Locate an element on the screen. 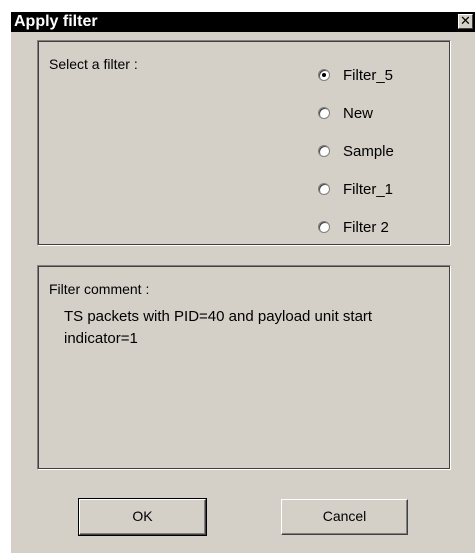 The image size is (475, 553). cancel-button: Cancel is located at coordinates (344, 517).